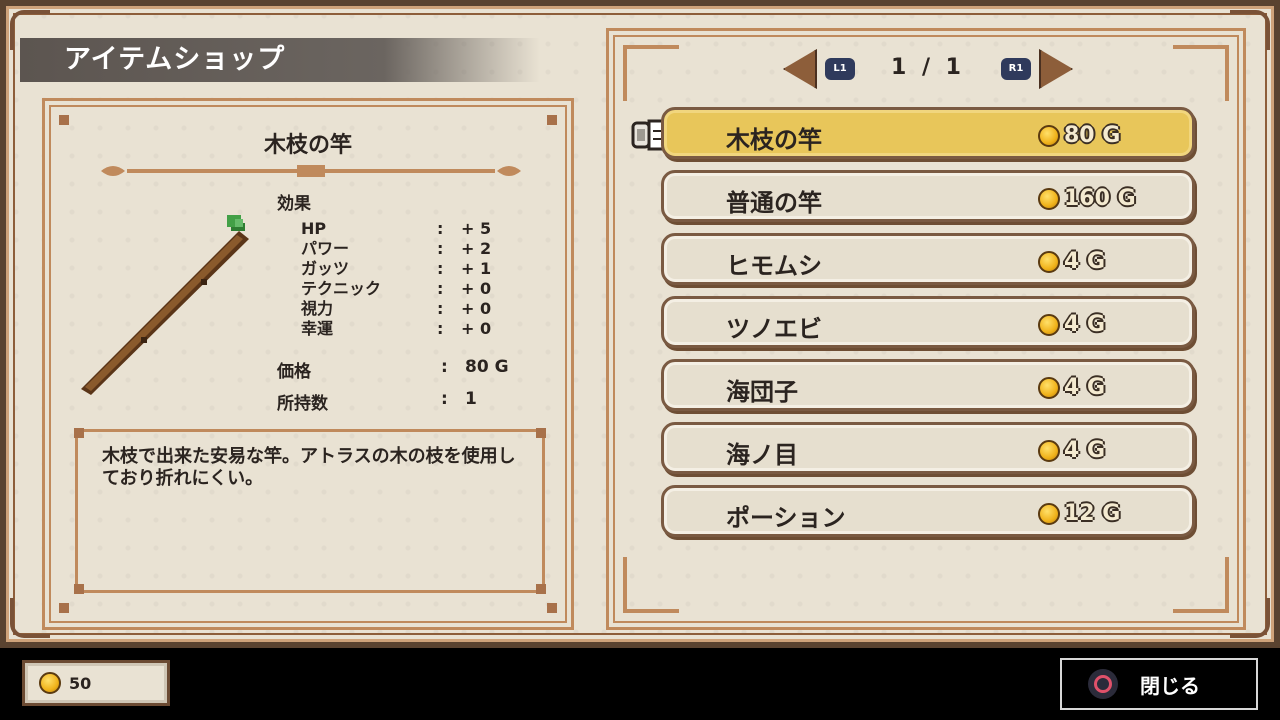 This screenshot has height=720, width=1280. I want to click on shop-item-row: 普通の竿 160 G, so click(928, 196).